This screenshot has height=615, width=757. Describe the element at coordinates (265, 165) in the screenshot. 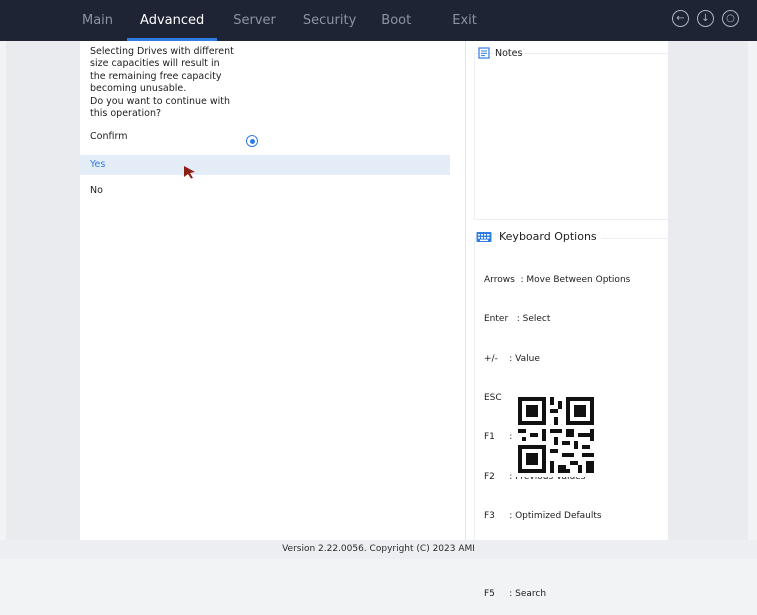

I see `option-yes: Yes` at that location.